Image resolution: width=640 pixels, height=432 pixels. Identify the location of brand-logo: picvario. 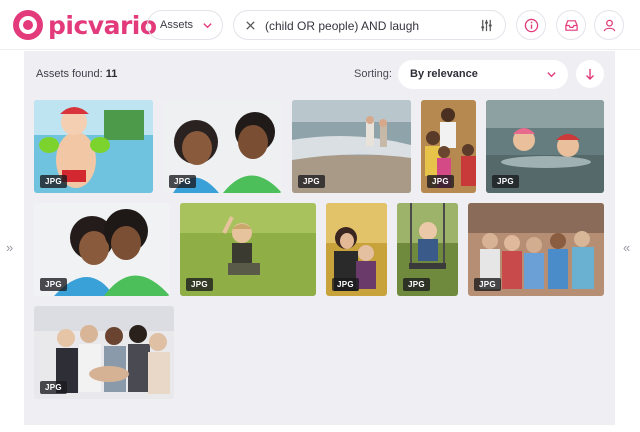
(84, 25).